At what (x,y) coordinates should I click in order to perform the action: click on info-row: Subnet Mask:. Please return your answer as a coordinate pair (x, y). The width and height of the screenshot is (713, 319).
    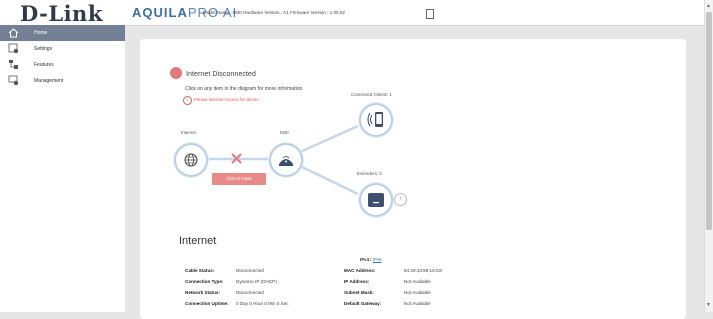
    Looking at the image, I should click on (359, 292).